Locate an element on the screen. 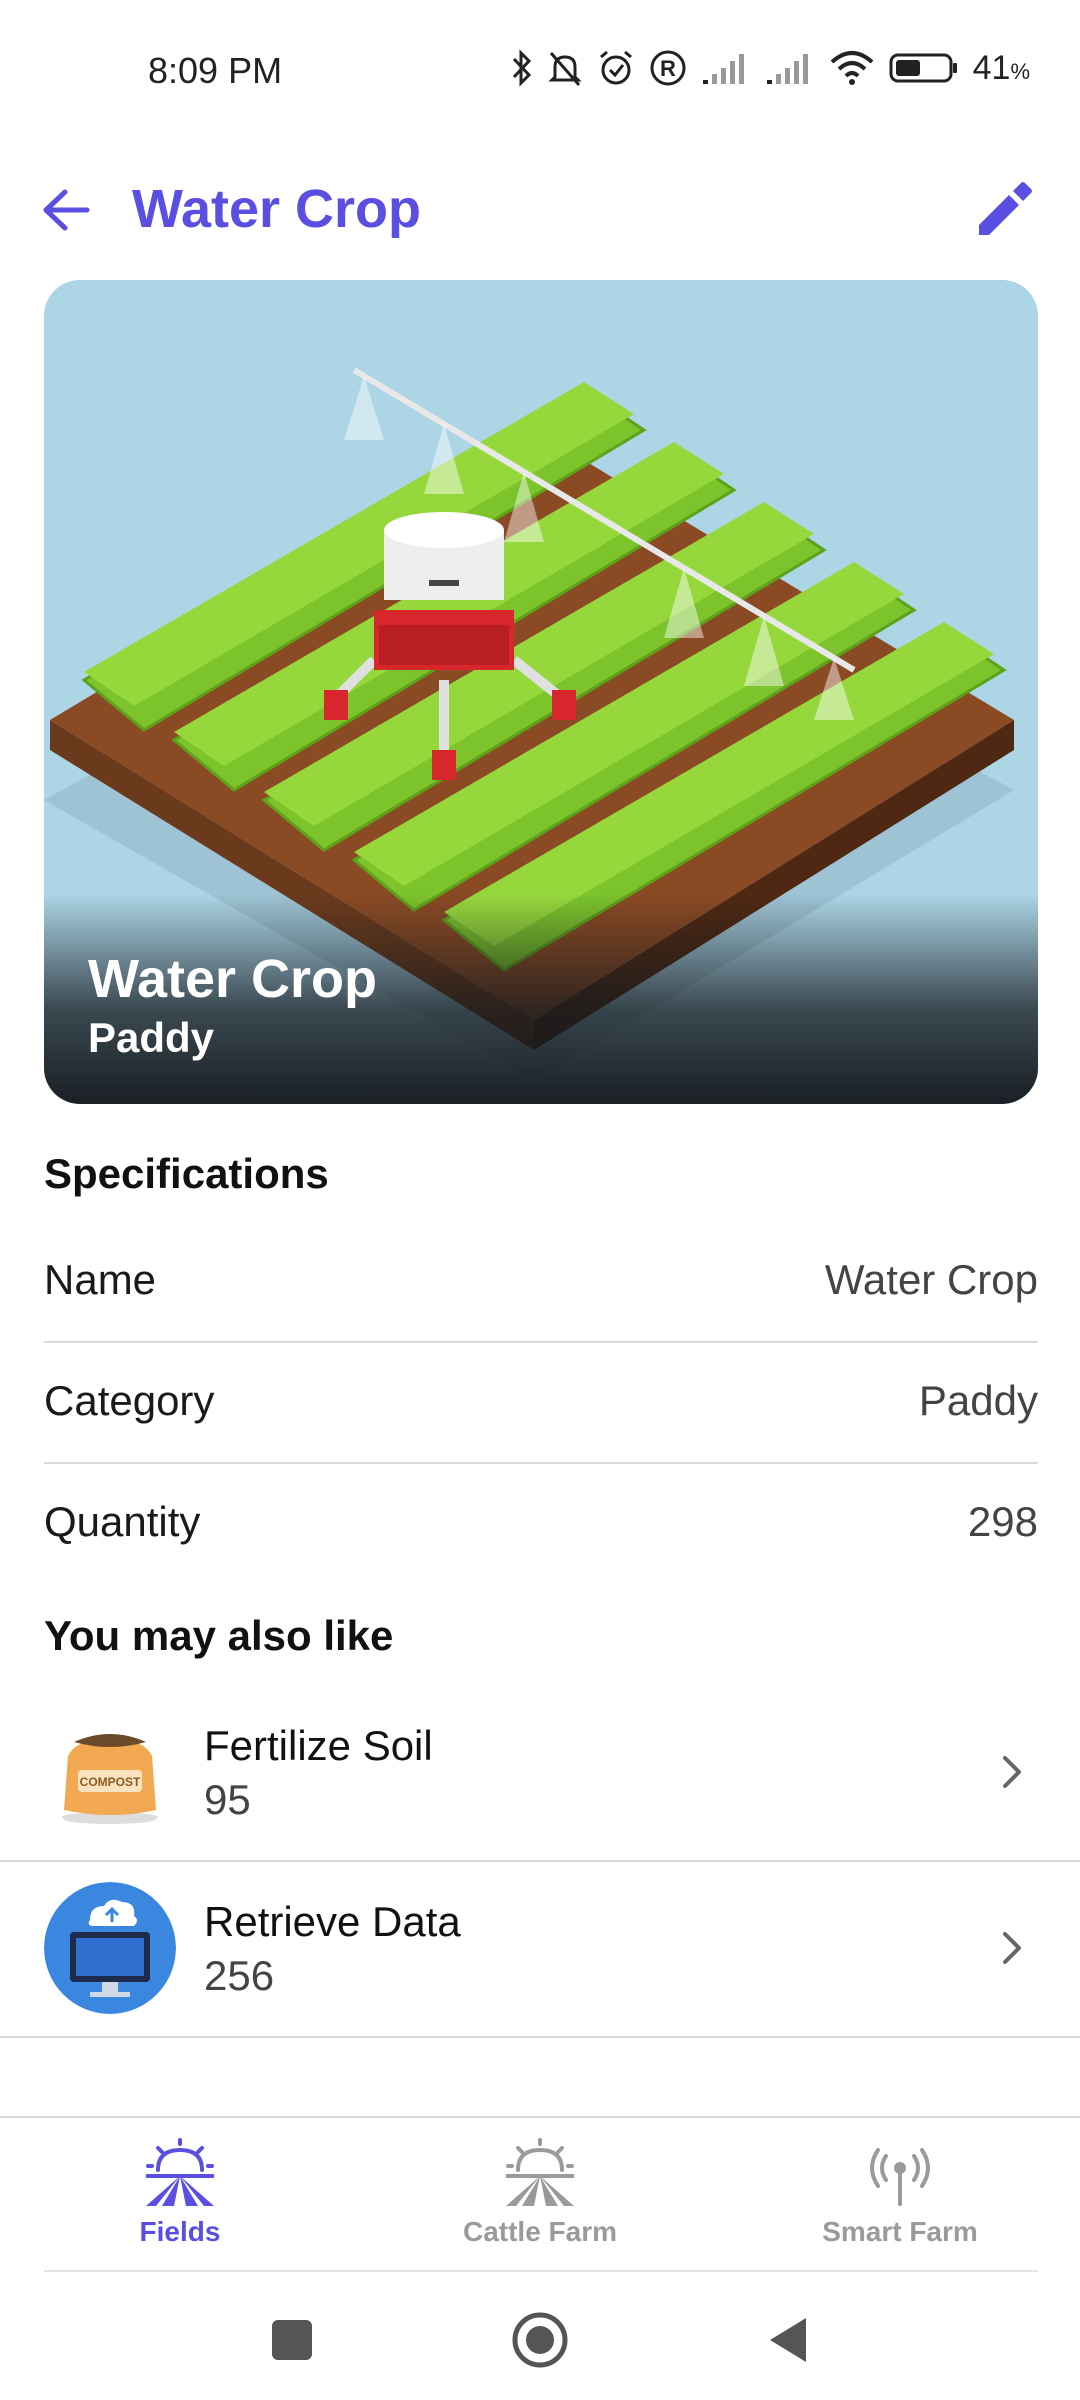 The image size is (1080, 2400). arrow-left-icon is located at coordinates (66, 210).